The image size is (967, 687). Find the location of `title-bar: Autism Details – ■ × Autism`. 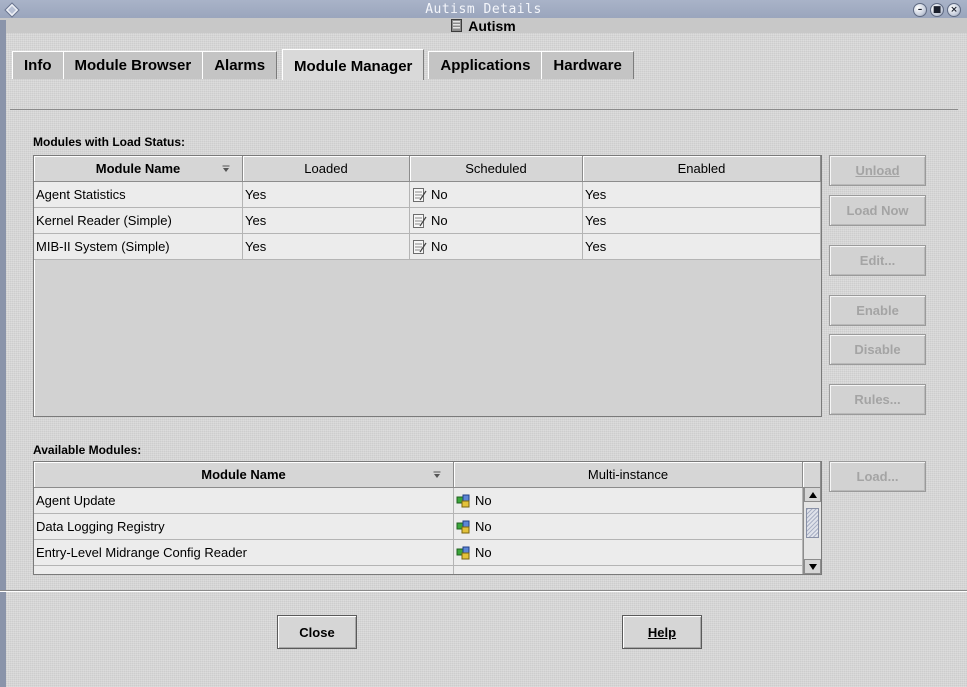

title-bar: Autism Details – ■ × Autism is located at coordinates (483, 17).